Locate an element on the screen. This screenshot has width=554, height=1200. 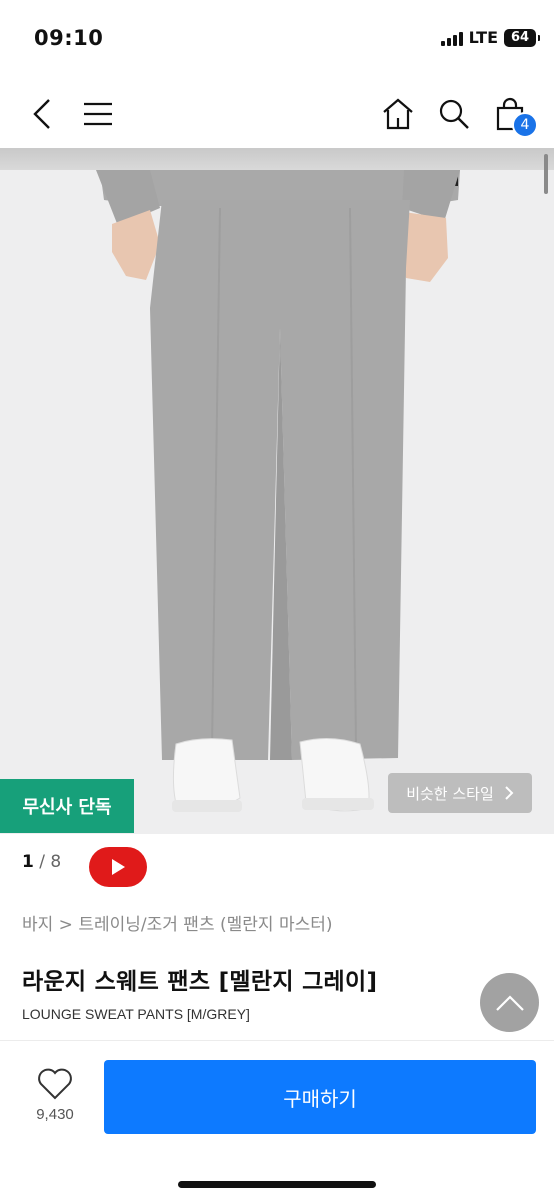
menu-button is located at coordinates (98, 114).